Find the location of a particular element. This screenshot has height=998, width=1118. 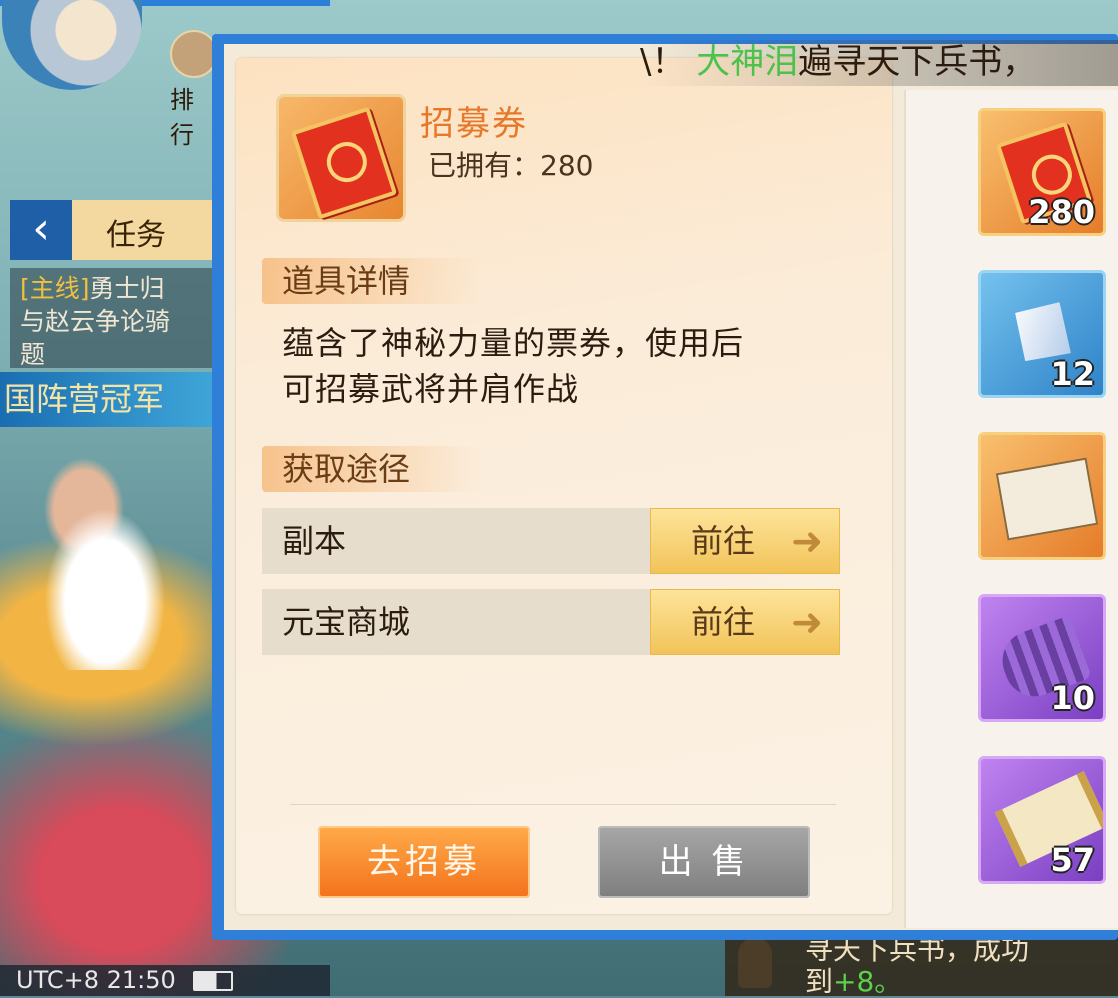

quest-tab-label: 任务 is located at coordinates (136, 235).